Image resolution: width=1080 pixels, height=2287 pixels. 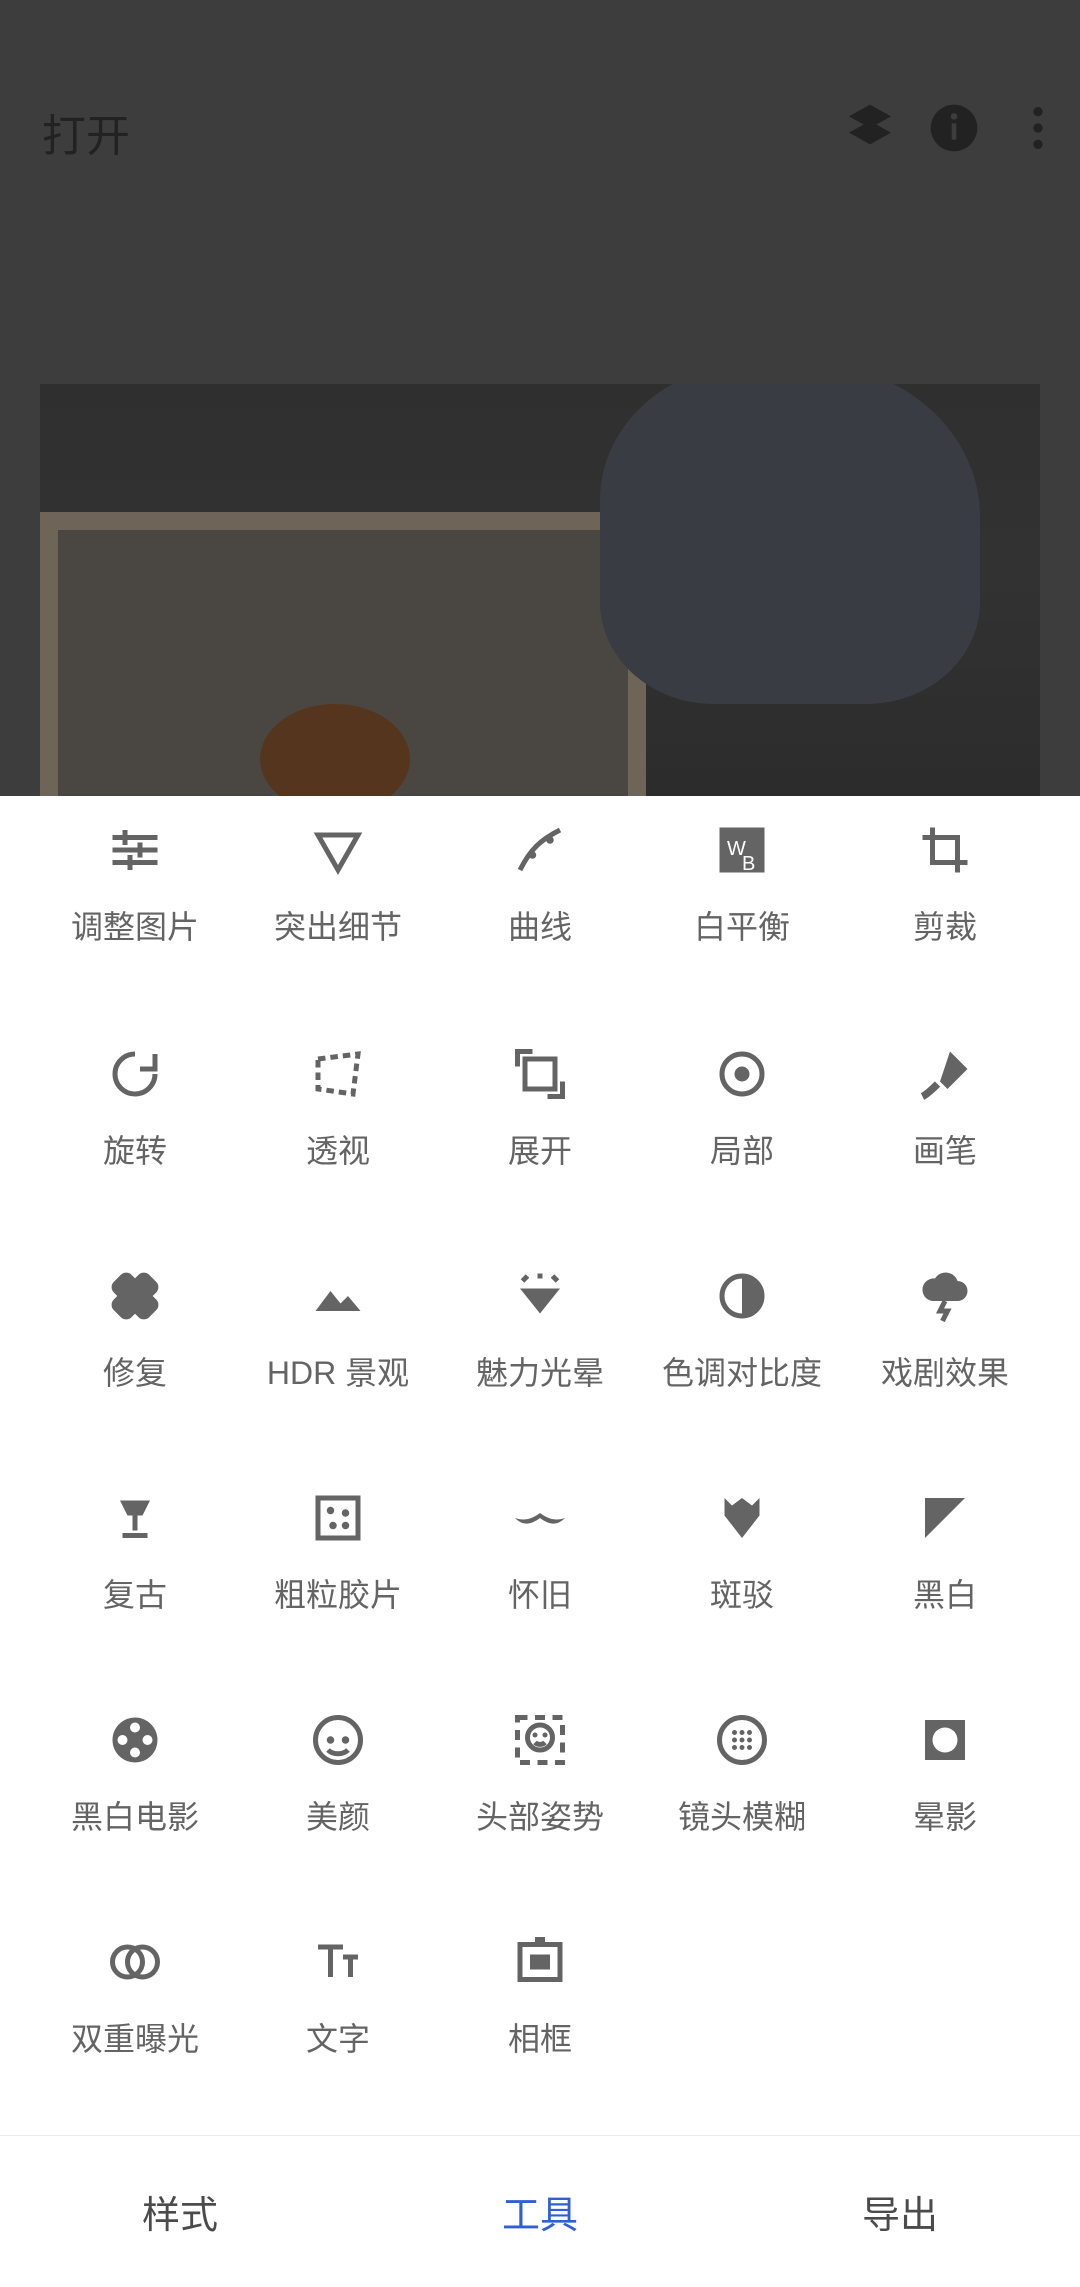 I want to click on open-button: 打开, so click(x=86, y=132).